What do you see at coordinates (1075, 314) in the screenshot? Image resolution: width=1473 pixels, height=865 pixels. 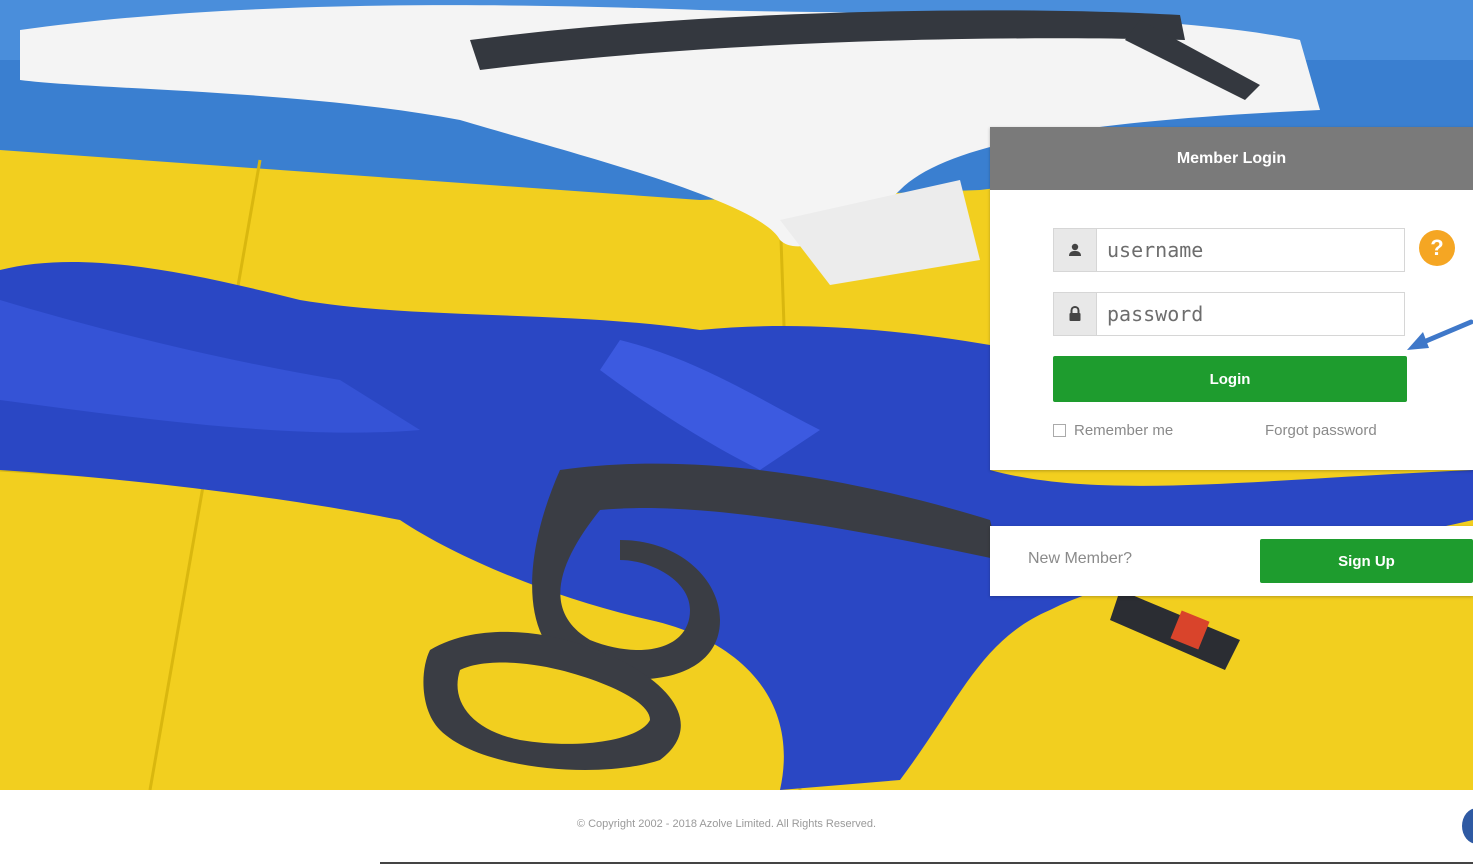 I see `lock-icon` at bounding box center [1075, 314].